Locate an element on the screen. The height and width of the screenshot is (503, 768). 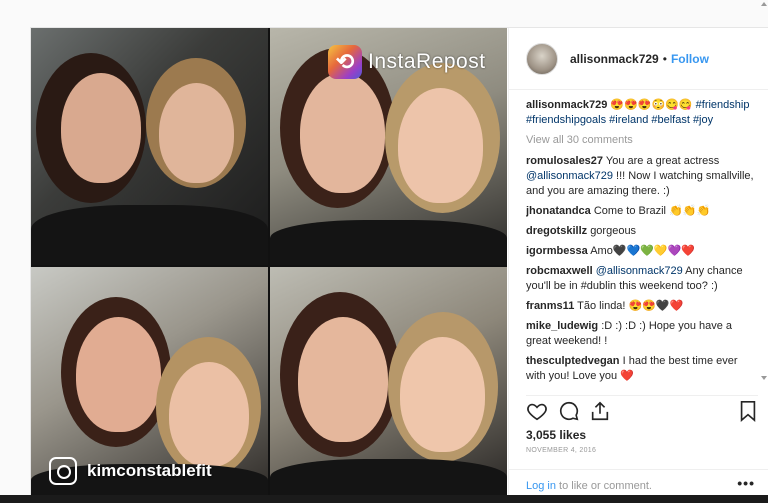
page-scrollbar is located at coordinates (764, 251).